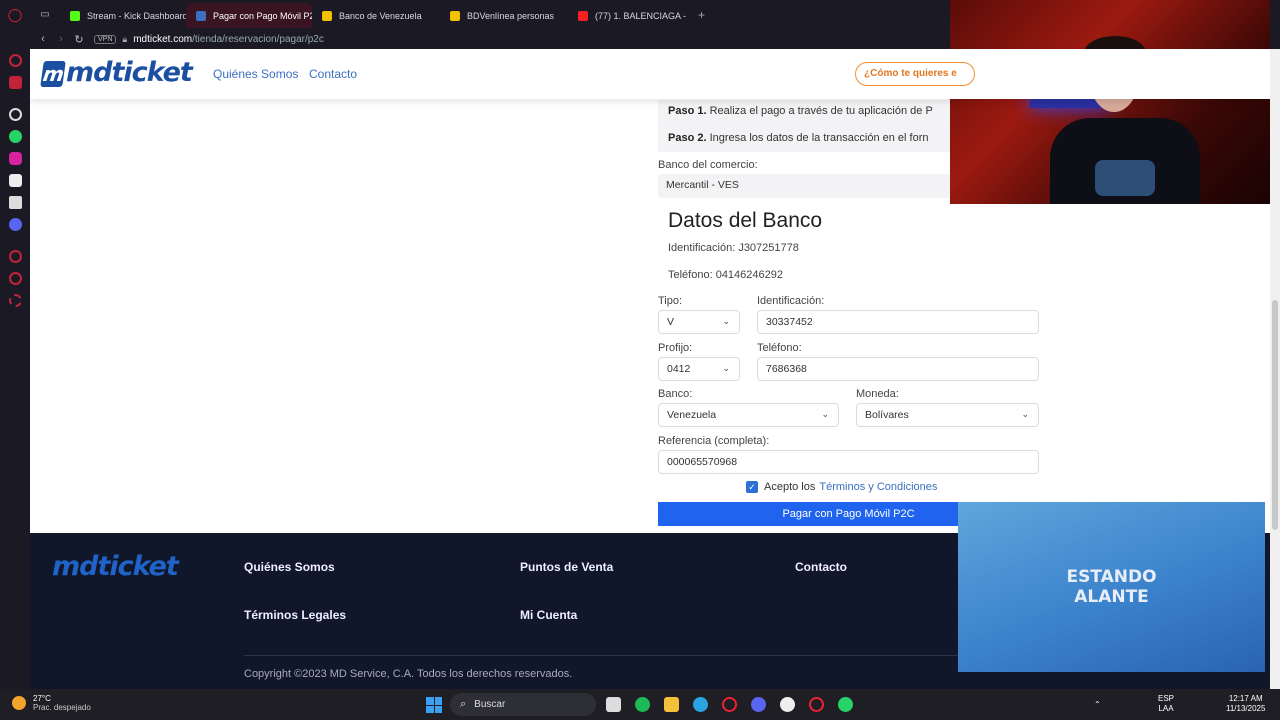  What do you see at coordinates (748, 415) in the screenshot?
I see `banco-select: Venezuela ⌄` at bounding box center [748, 415].